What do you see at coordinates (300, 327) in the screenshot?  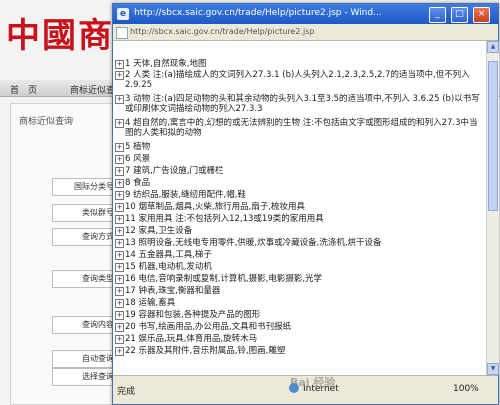 I see `list-item: +20 书写,绘画用品,办公用品,文具和书刊报纸` at bounding box center [300, 327].